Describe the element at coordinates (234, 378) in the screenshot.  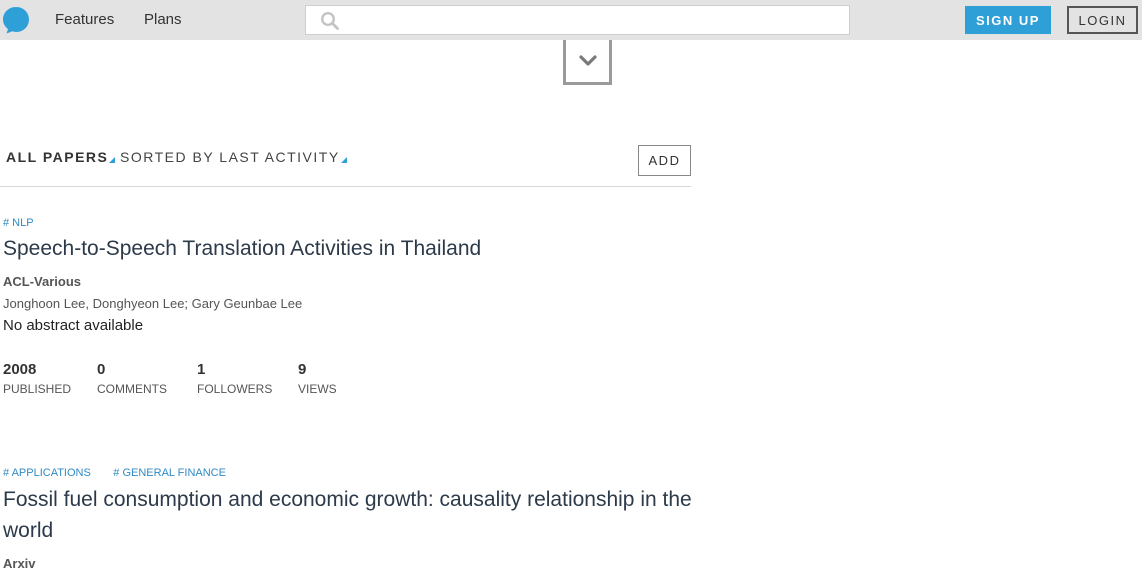
I see `stat-followers: 1 FOLLOWERS` at that location.